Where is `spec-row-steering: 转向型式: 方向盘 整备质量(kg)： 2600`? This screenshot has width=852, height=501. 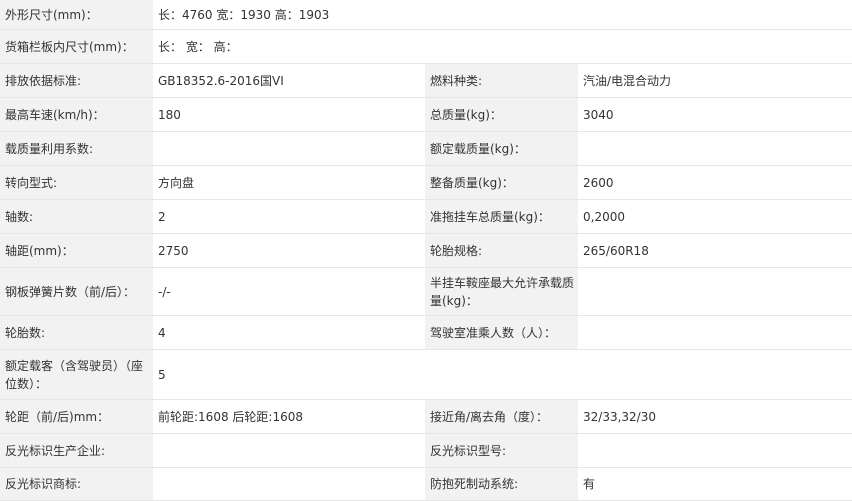
spec-row-steering: 转向型式: 方向盘 整备质量(kg)： 2600 is located at coordinates (426, 182).